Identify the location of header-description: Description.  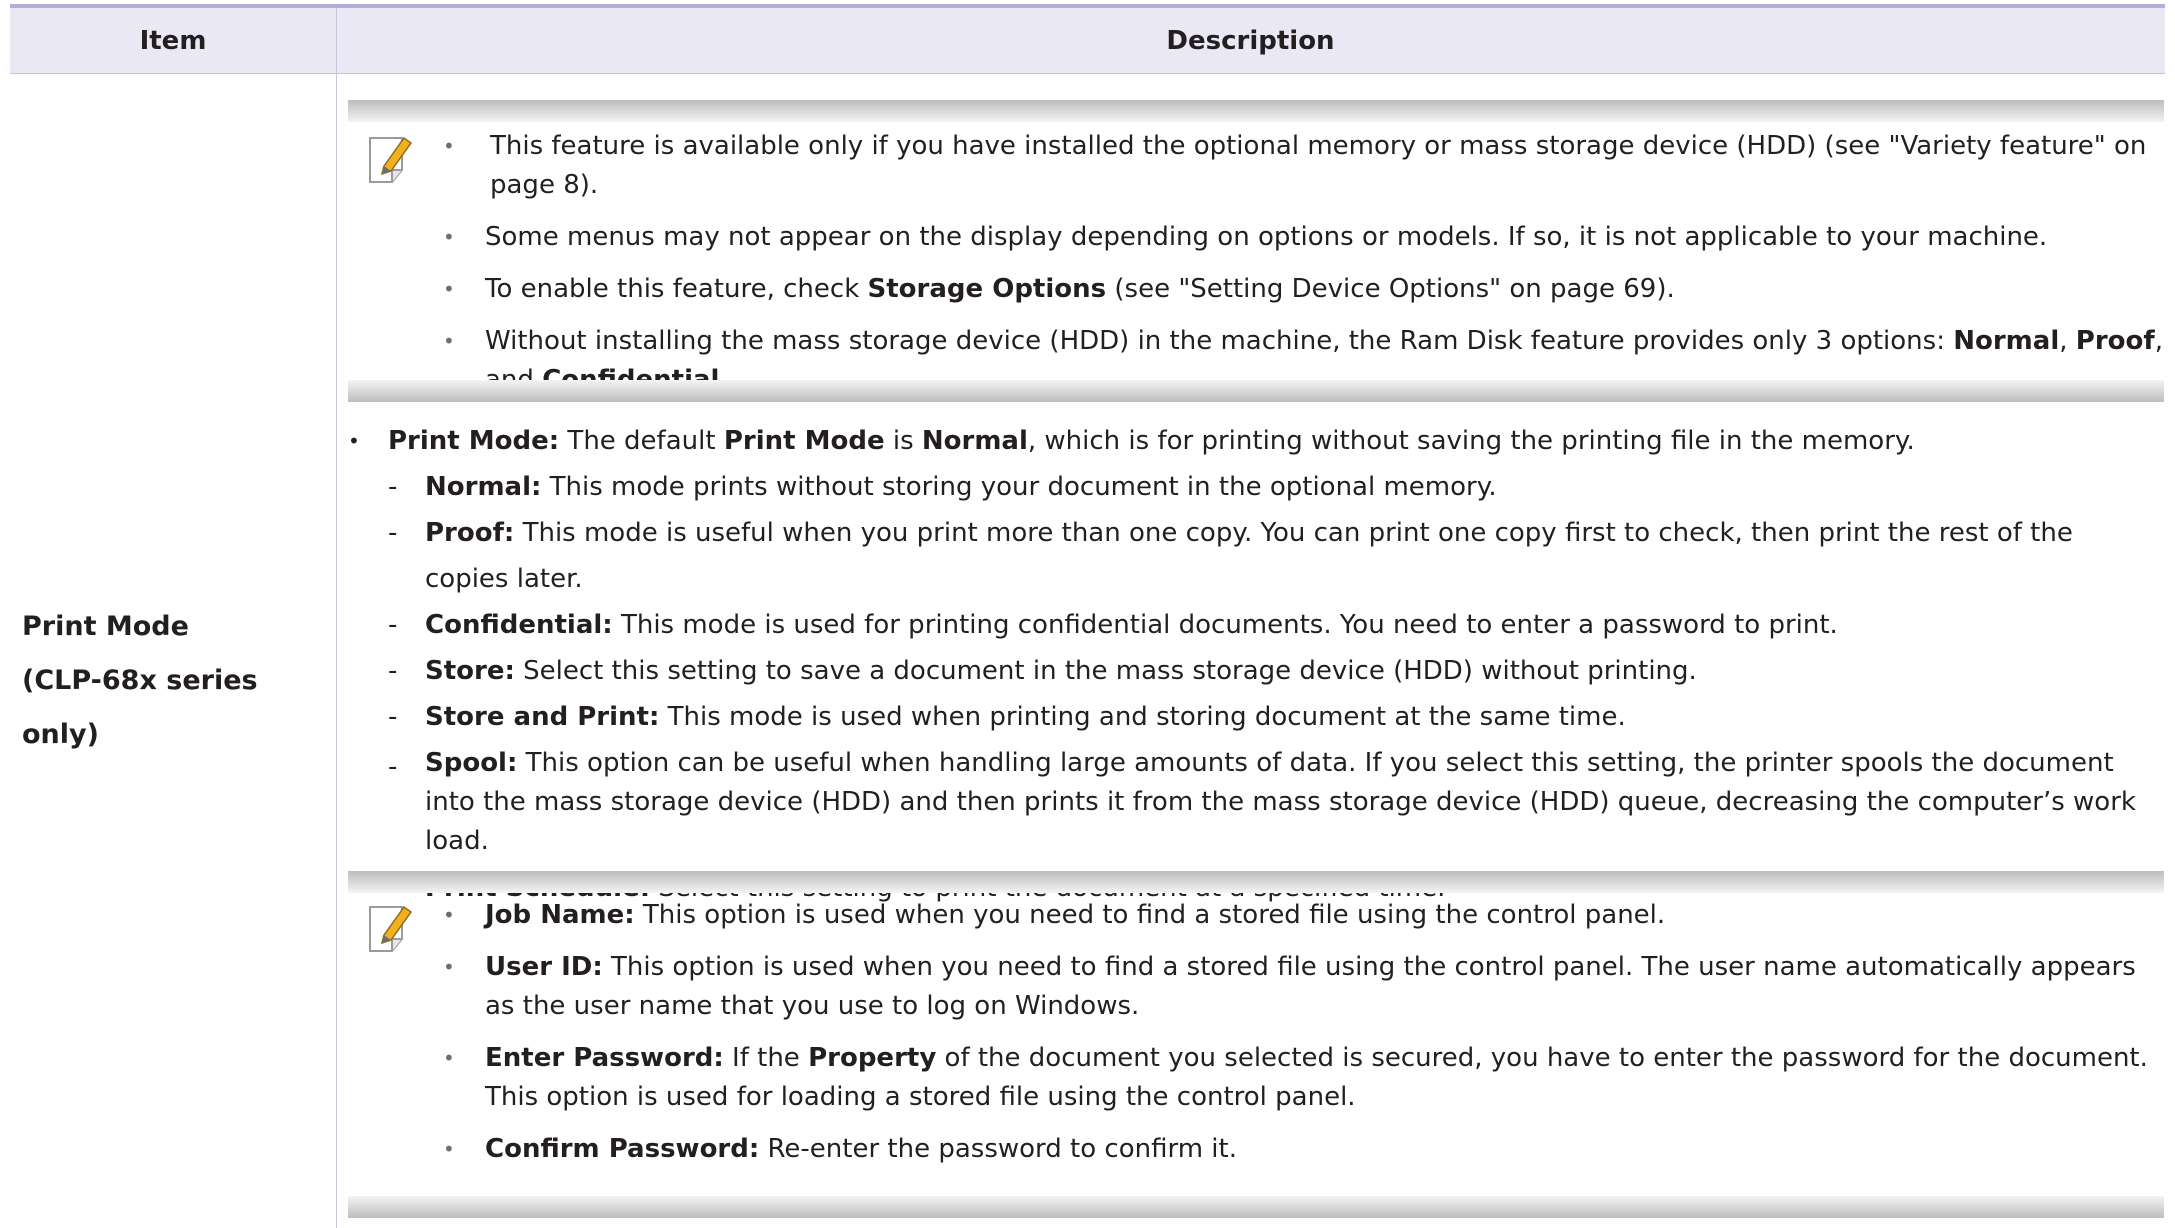
(1250, 41).